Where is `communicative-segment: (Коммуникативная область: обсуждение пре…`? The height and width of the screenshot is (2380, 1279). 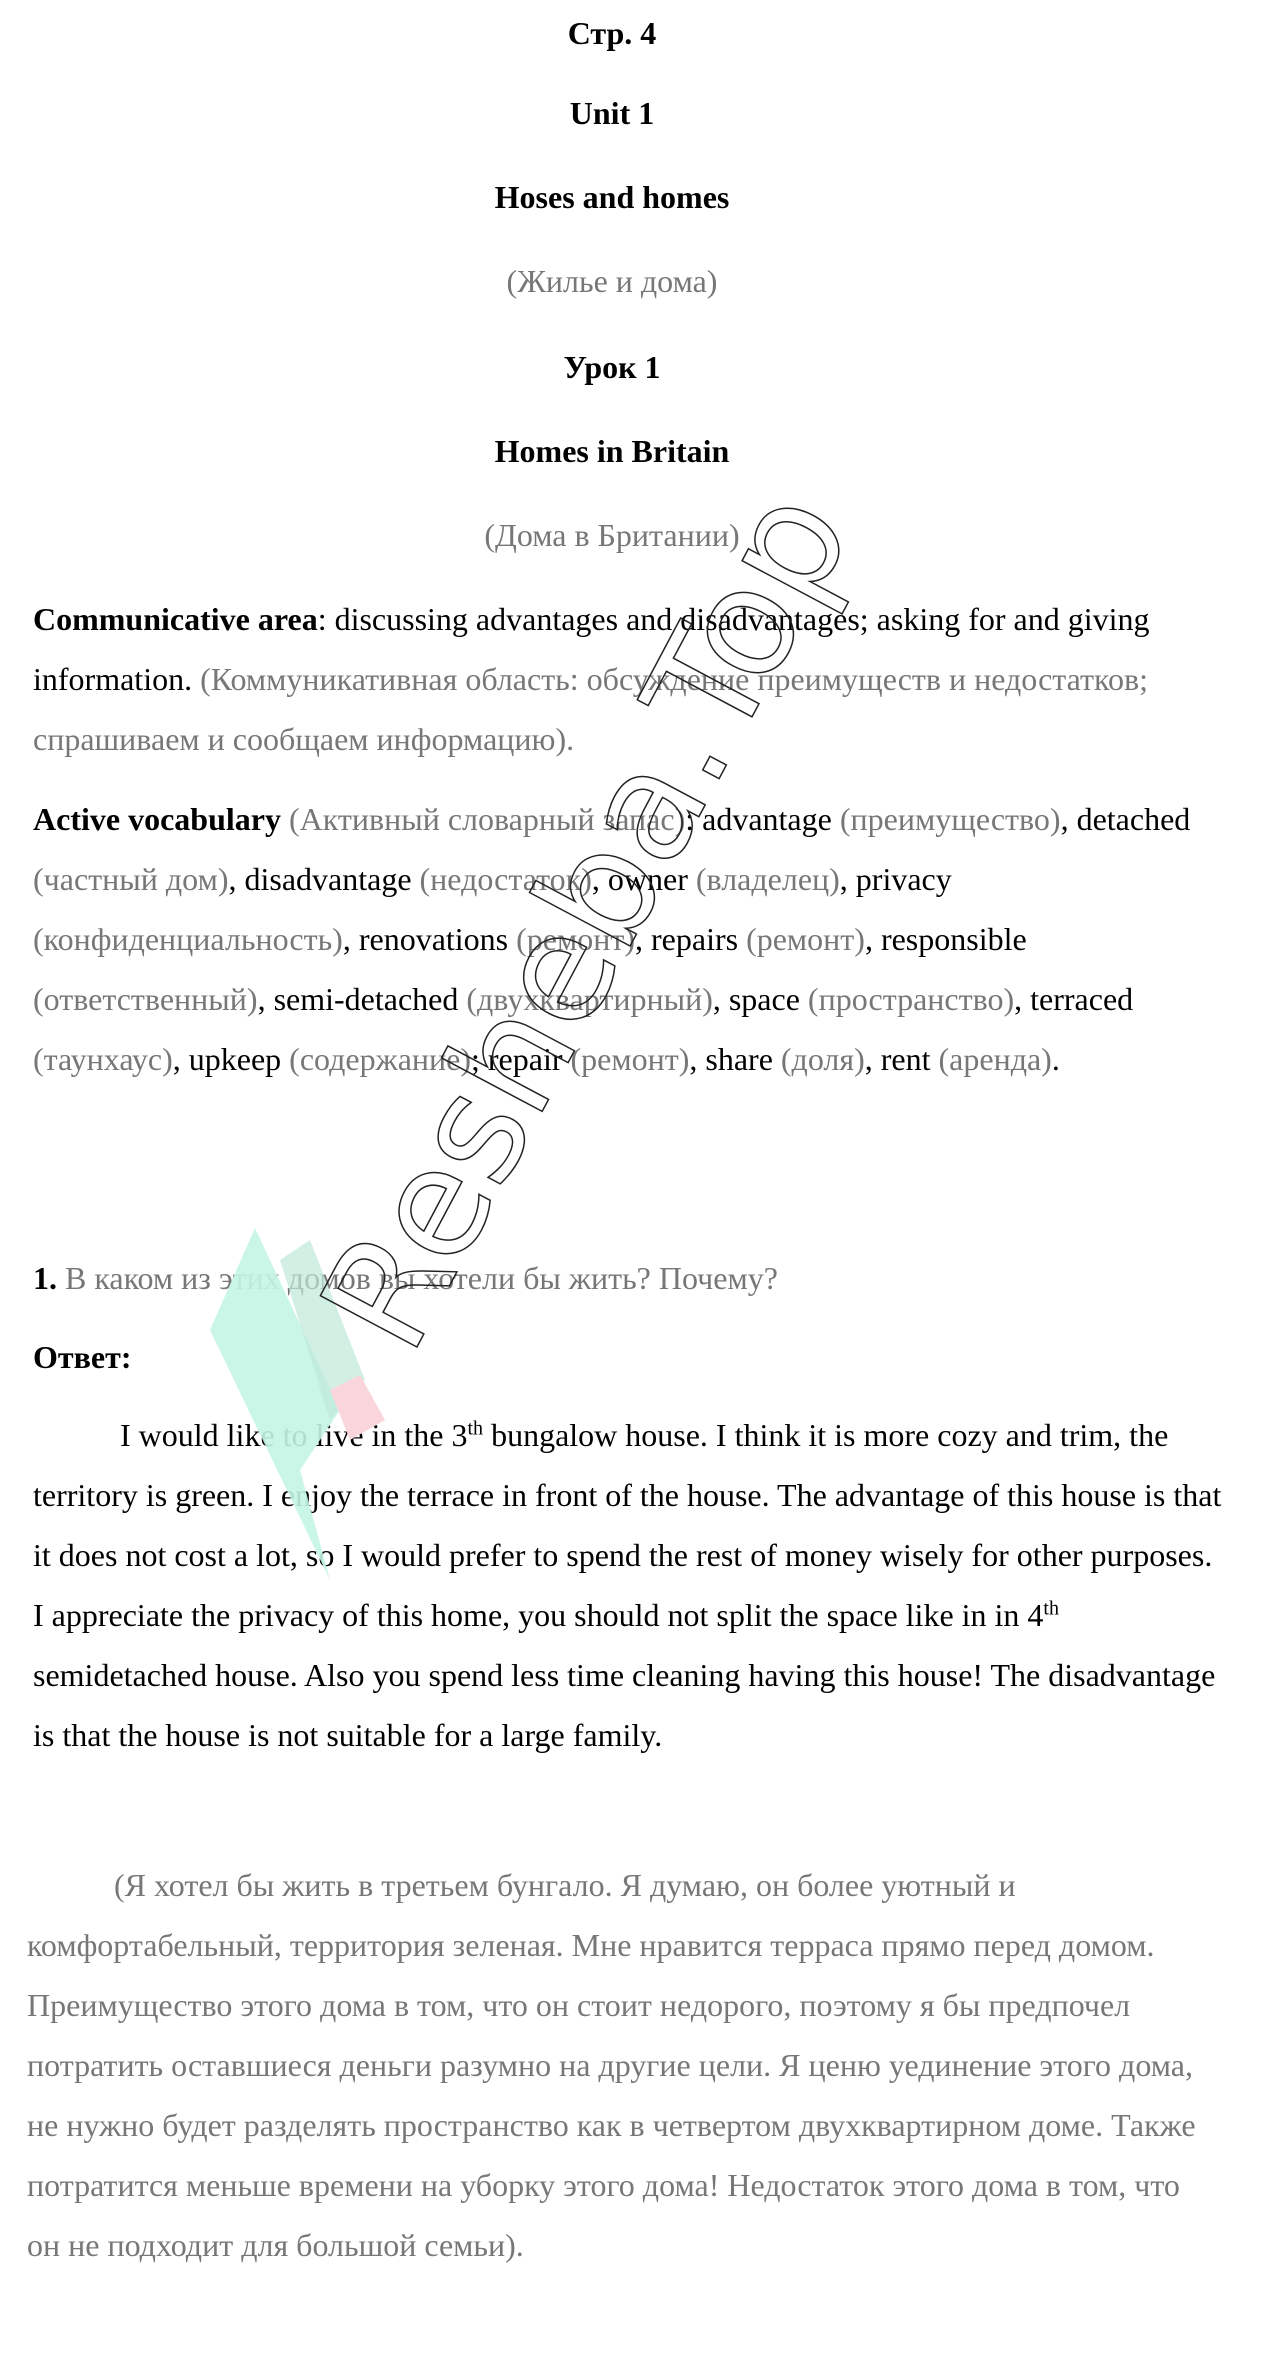 communicative-segment: (Коммуникативная область: обсуждение пре… is located at coordinates (590, 709).